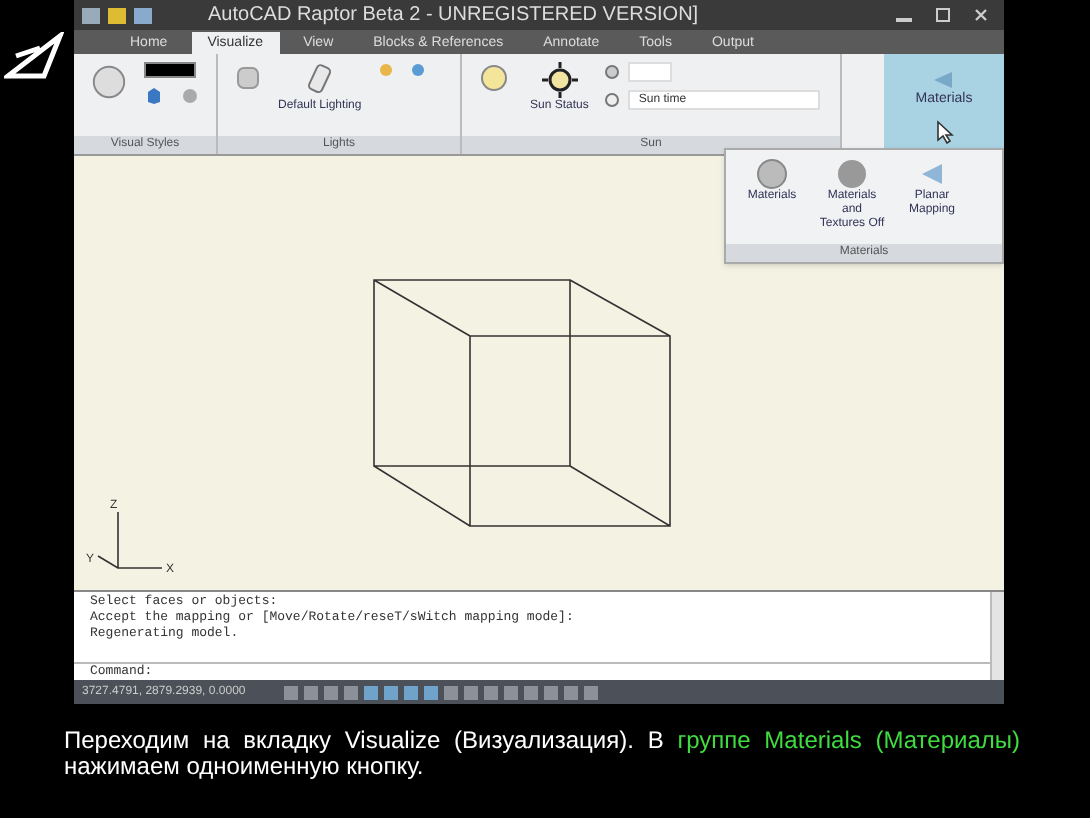 The image size is (1090, 818). Describe the element at coordinates (130, 540) in the screenshot. I see `ucs-axis-icon` at that location.